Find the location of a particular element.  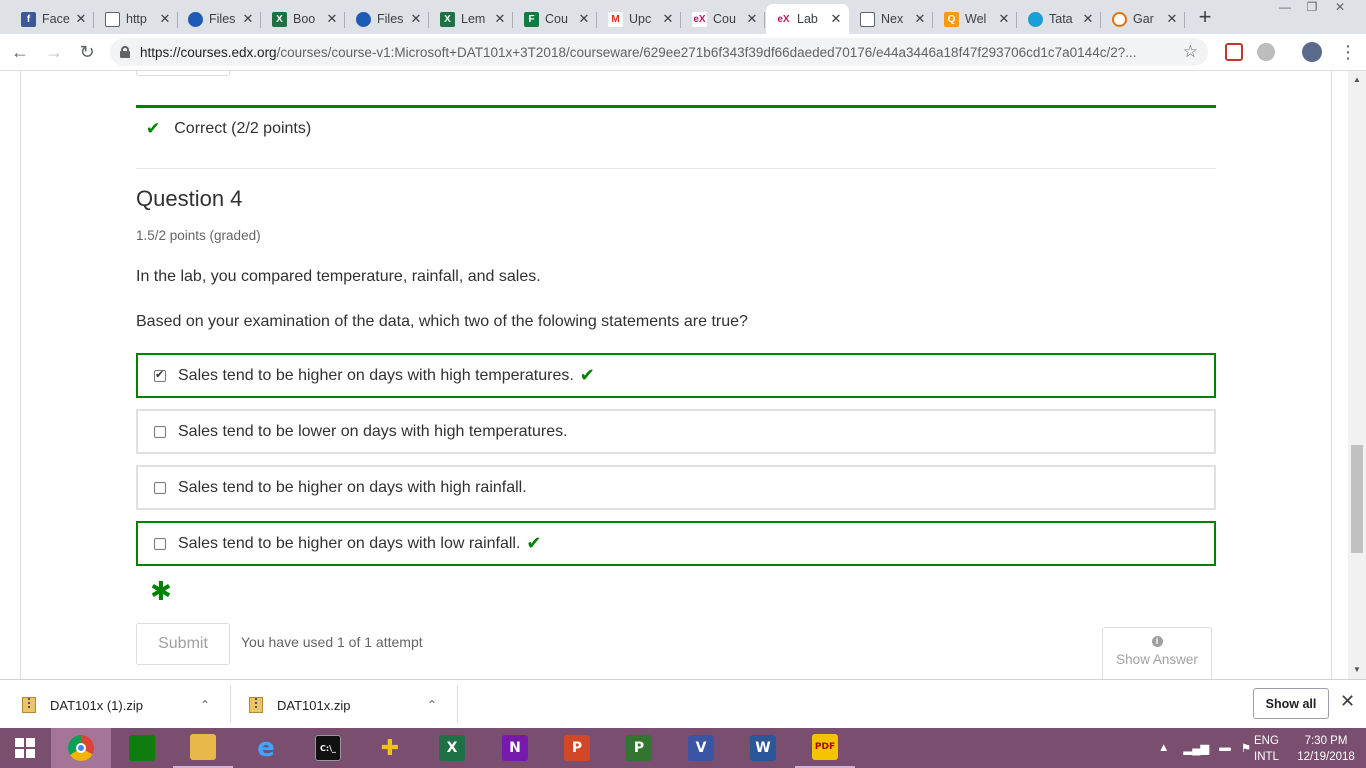

download-item: DAT101x.zip ⌃ is located at coordinates (349, 705).